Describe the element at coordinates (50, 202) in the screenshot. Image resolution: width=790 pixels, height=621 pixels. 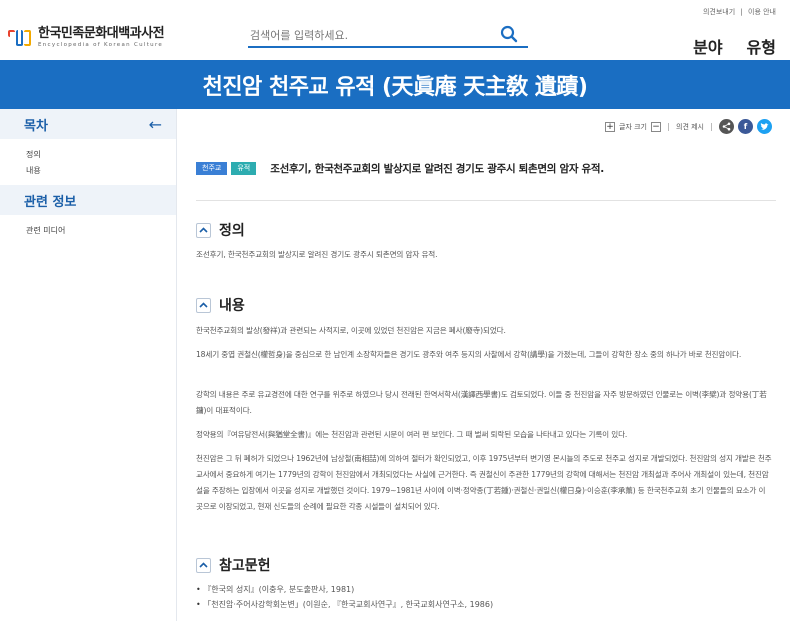
I see `related-info-title: 관련 정보` at that location.